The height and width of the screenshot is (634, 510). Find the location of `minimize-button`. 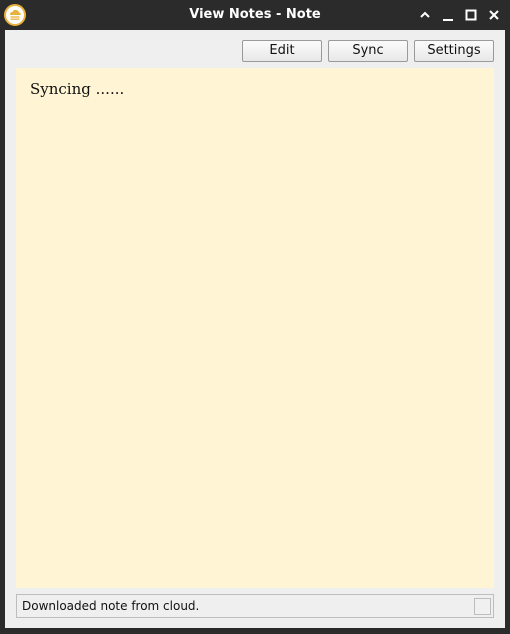

minimize-button is located at coordinates (448, 15).